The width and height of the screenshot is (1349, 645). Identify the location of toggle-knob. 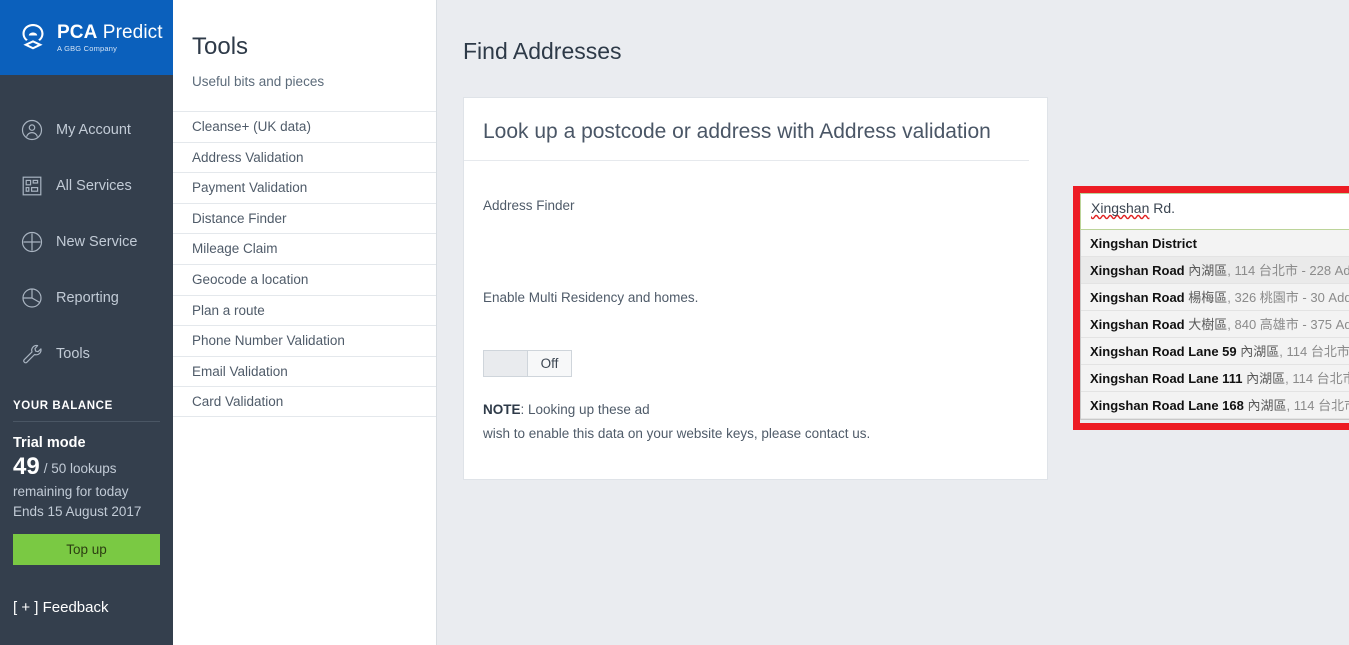
(506, 363).